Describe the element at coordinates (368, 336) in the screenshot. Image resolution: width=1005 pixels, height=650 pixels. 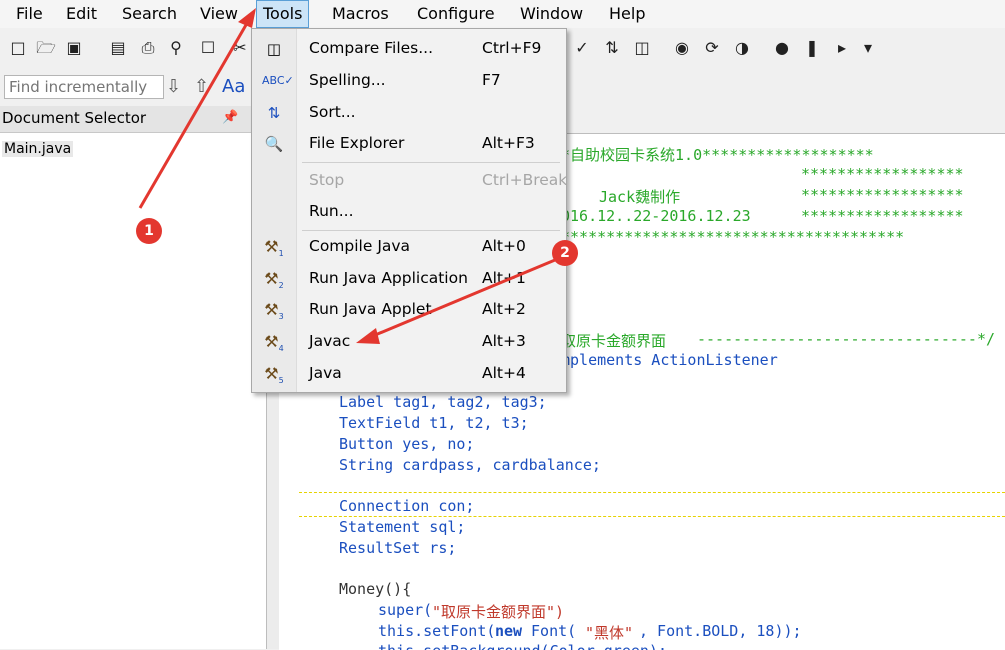
I see `arrow-2-head` at that location.